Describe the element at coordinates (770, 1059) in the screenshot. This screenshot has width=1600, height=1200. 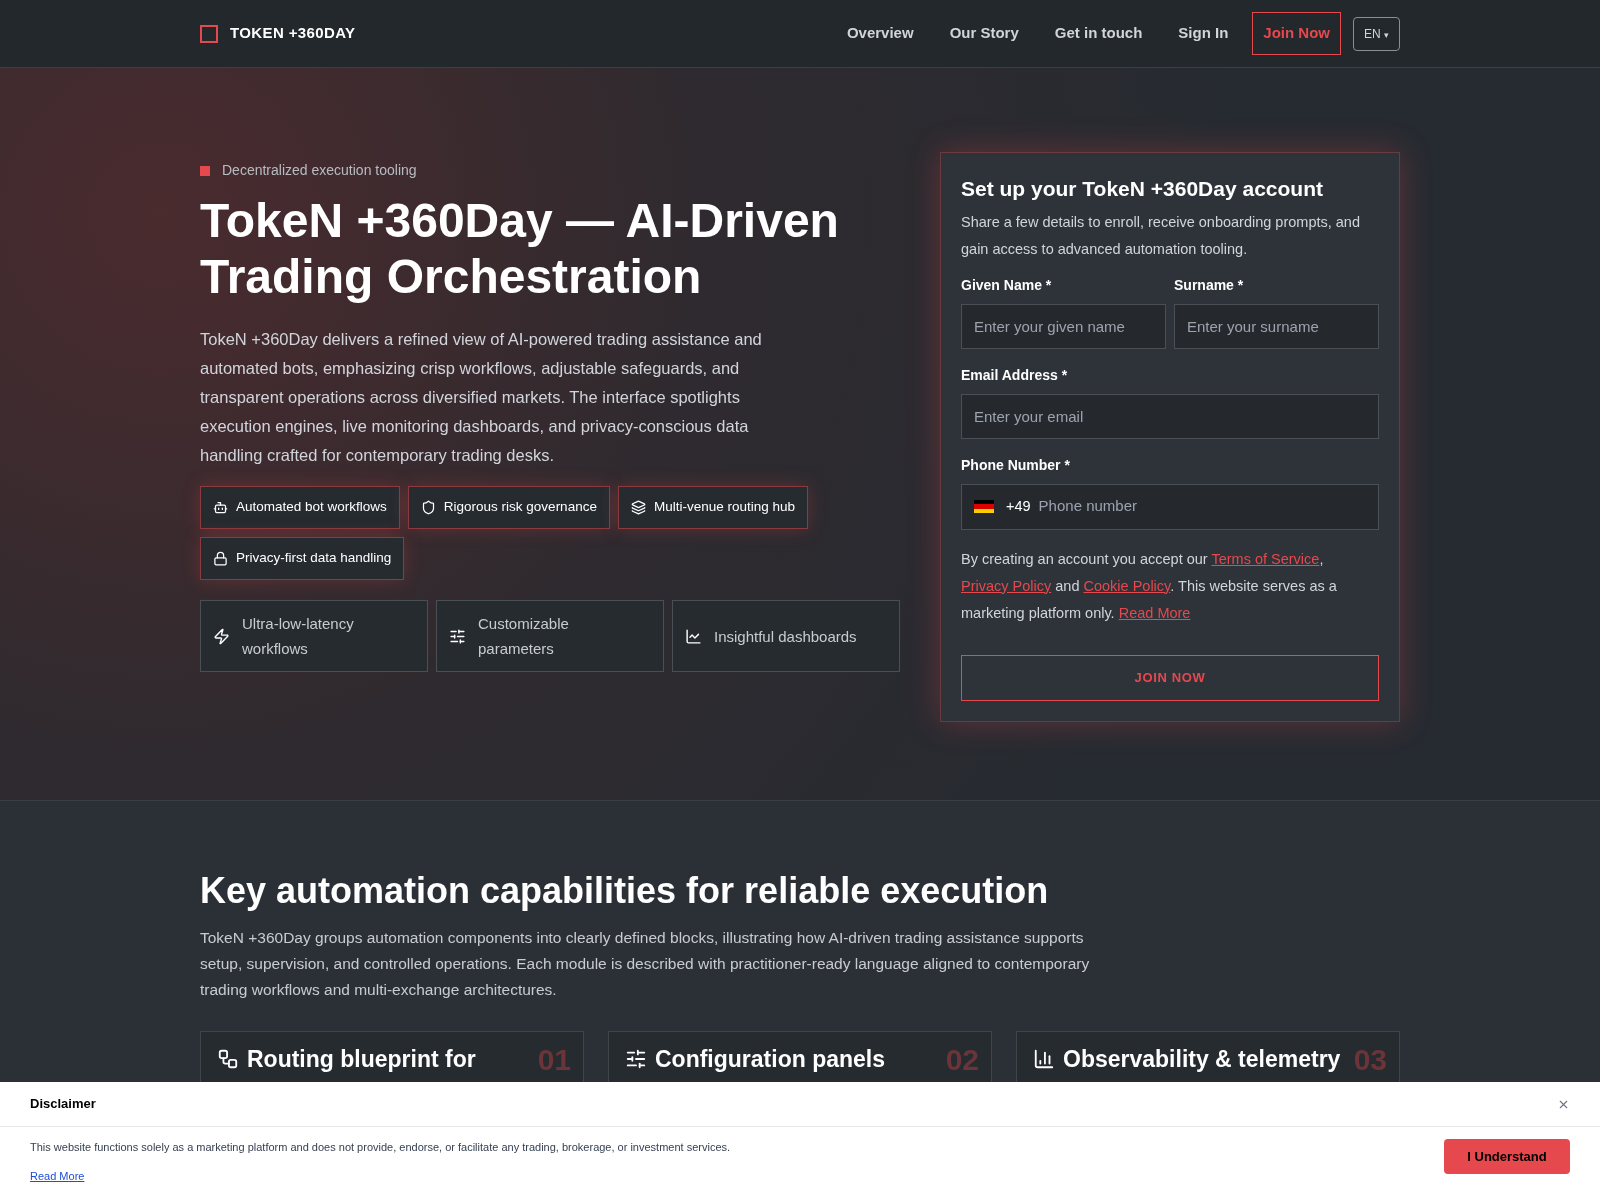
I see `card-title: Configuration panels` at that location.